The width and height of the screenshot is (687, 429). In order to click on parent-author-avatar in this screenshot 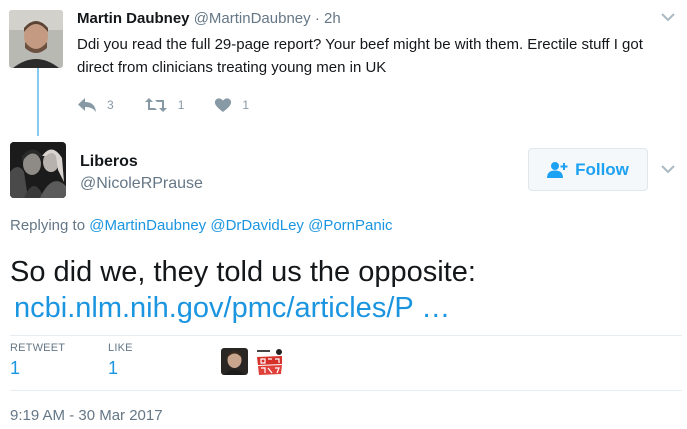, I will do `click(36, 39)`.